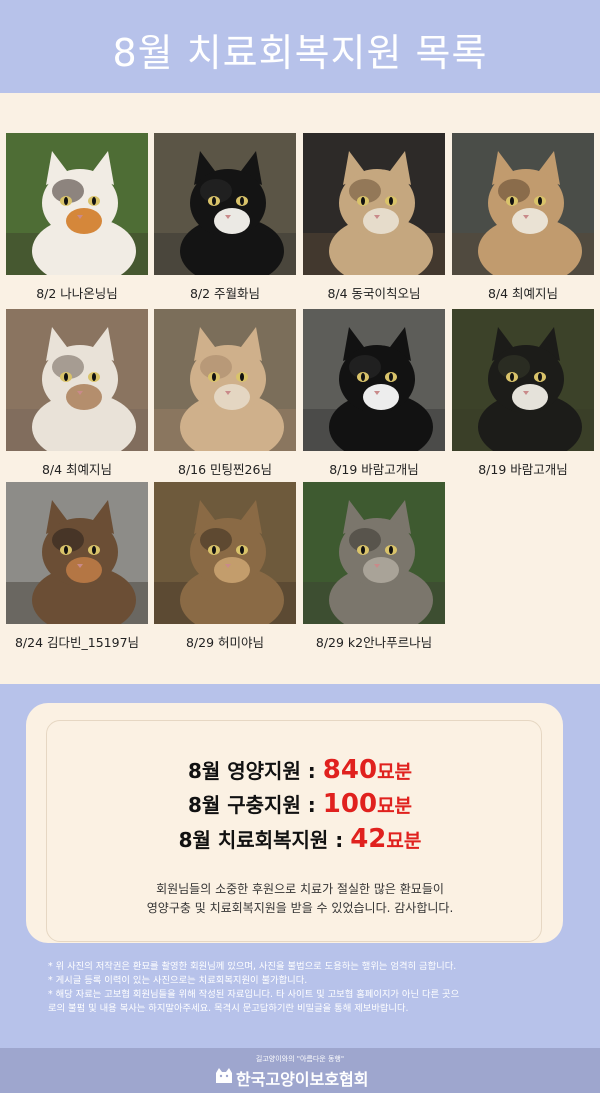 This screenshot has height=1093, width=600. Describe the element at coordinates (255, 805) in the screenshot. I see `deworm-label: 8월 구충지원 :` at that location.